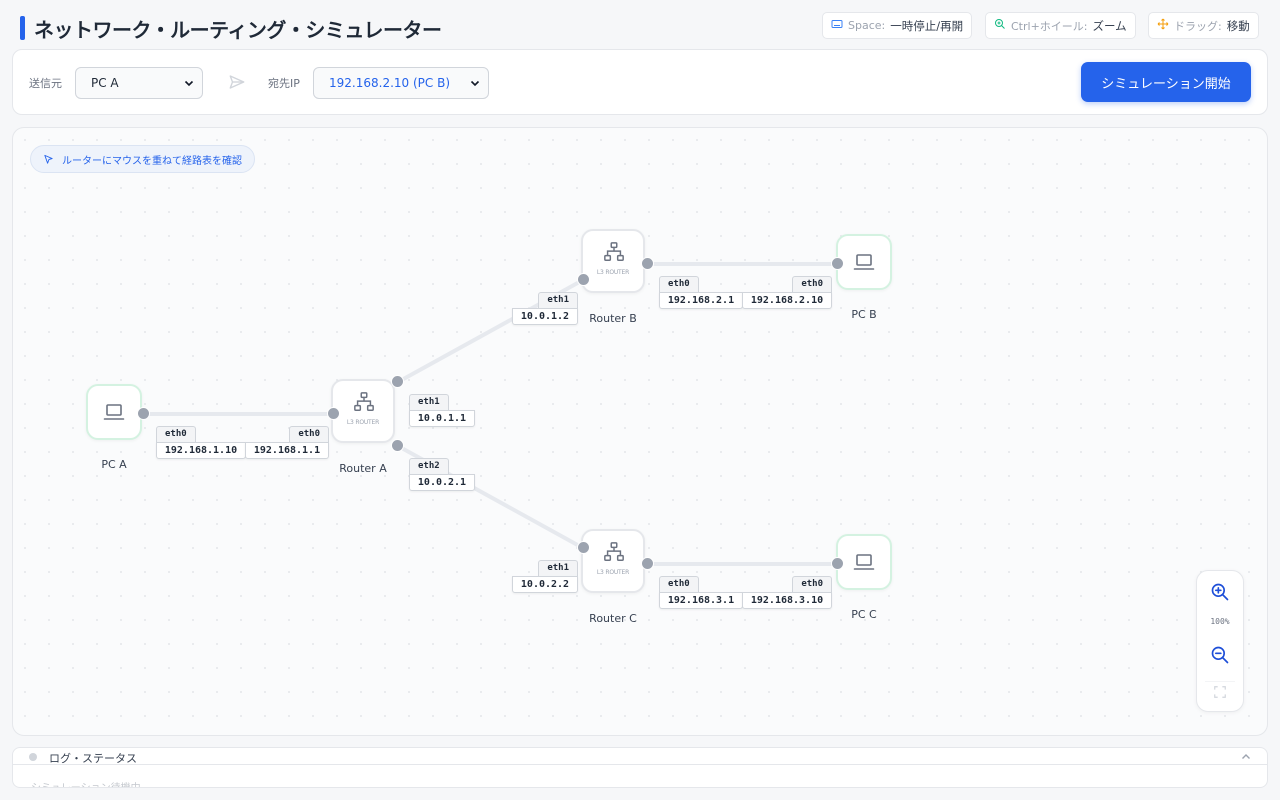 This screenshot has height=800, width=1280. Describe the element at coordinates (867, 25) in the screenshot. I see `hint-space-key: Space:` at that location.